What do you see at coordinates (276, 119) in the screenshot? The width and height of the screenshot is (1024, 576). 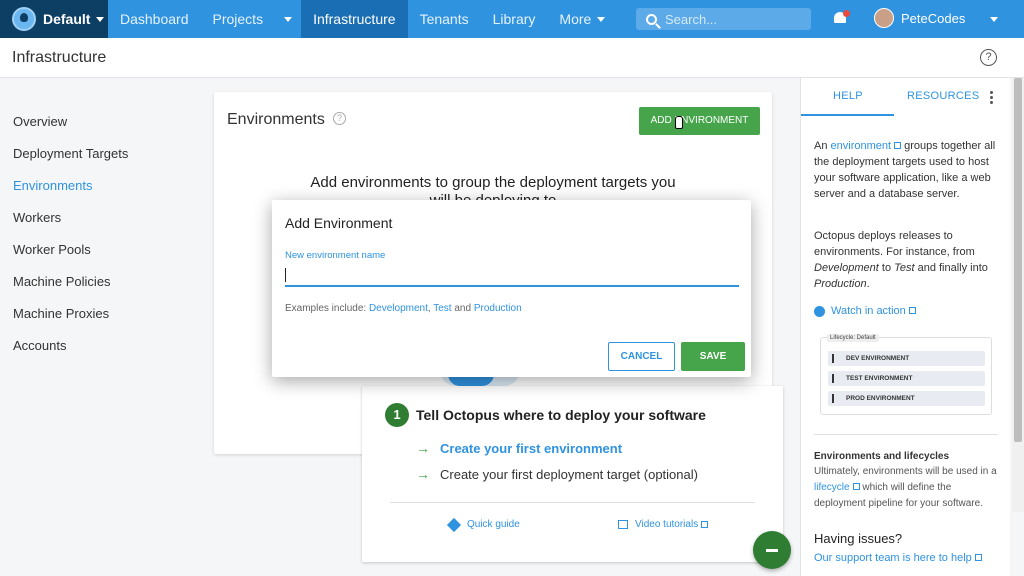 I see `card-title: Environments` at bounding box center [276, 119].